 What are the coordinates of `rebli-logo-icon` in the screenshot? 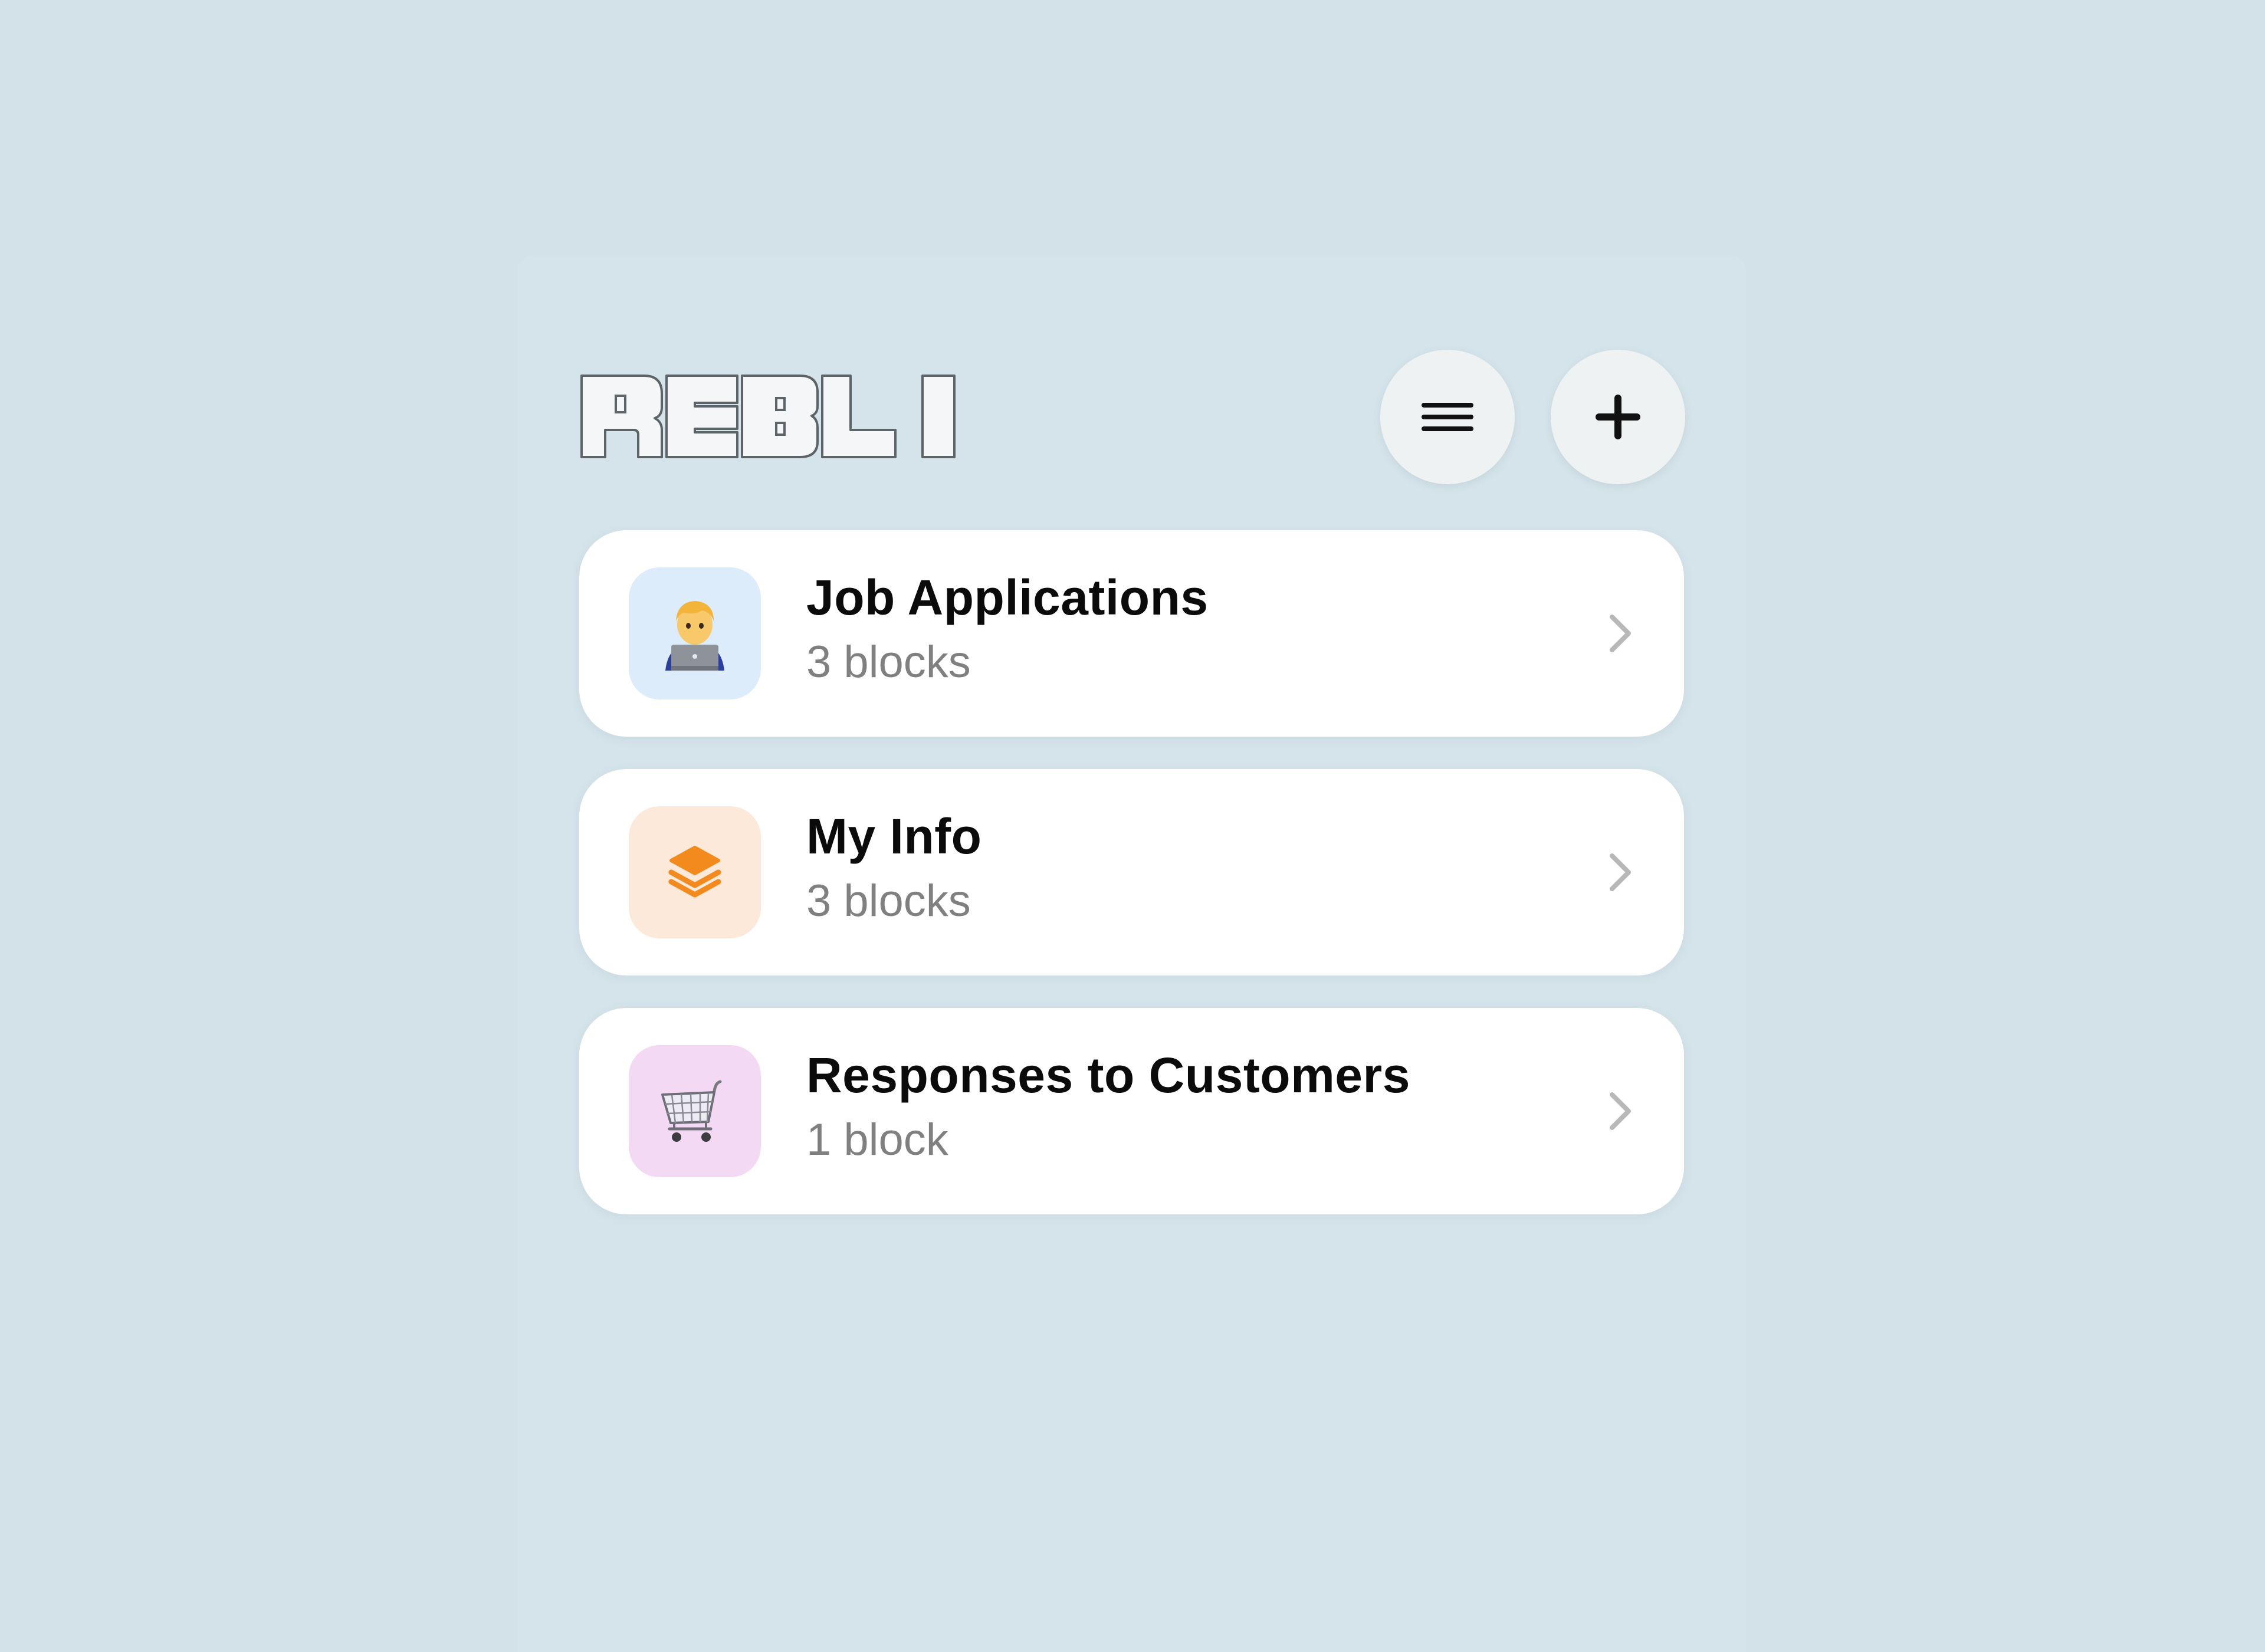 It's located at (768, 416).